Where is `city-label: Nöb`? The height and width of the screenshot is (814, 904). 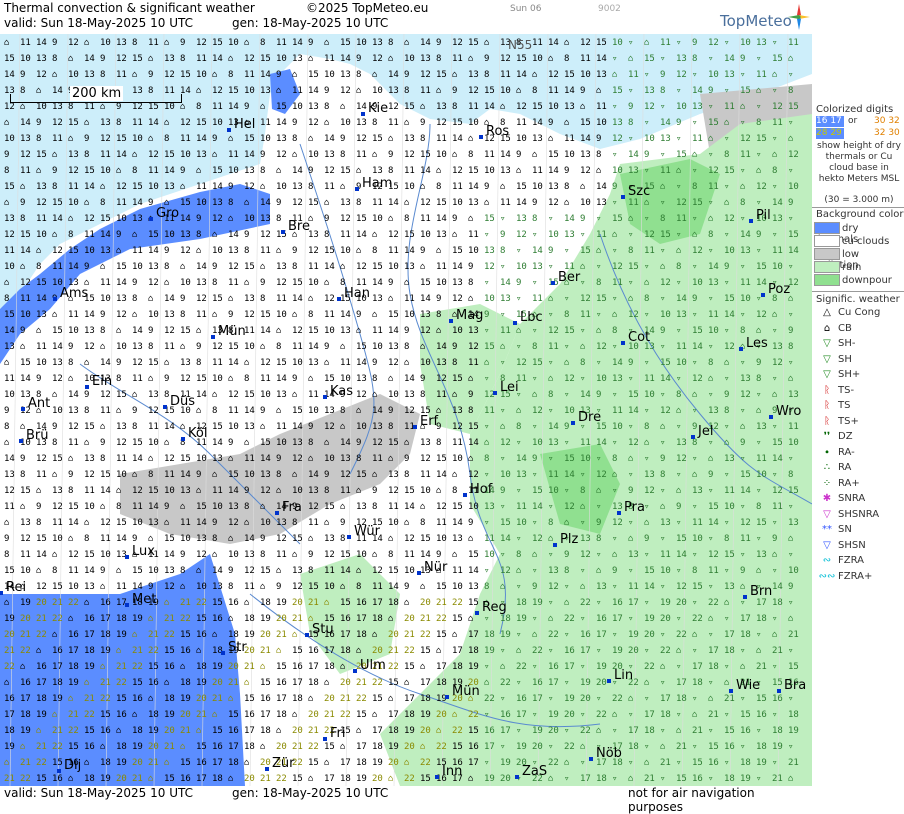 city-label: Nöb is located at coordinates (605, 753).